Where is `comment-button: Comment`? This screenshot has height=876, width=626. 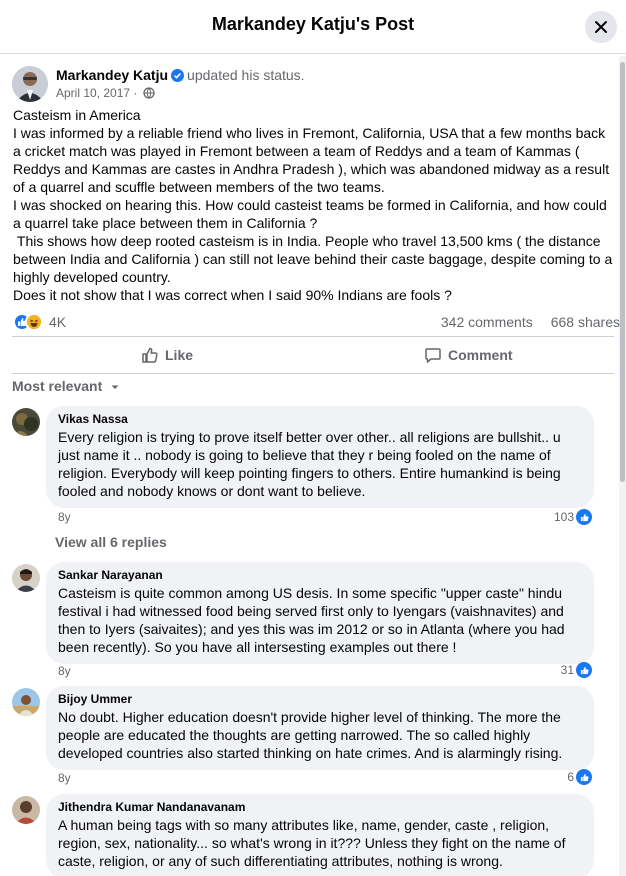
comment-button: Comment is located at coordinates (468, 355).